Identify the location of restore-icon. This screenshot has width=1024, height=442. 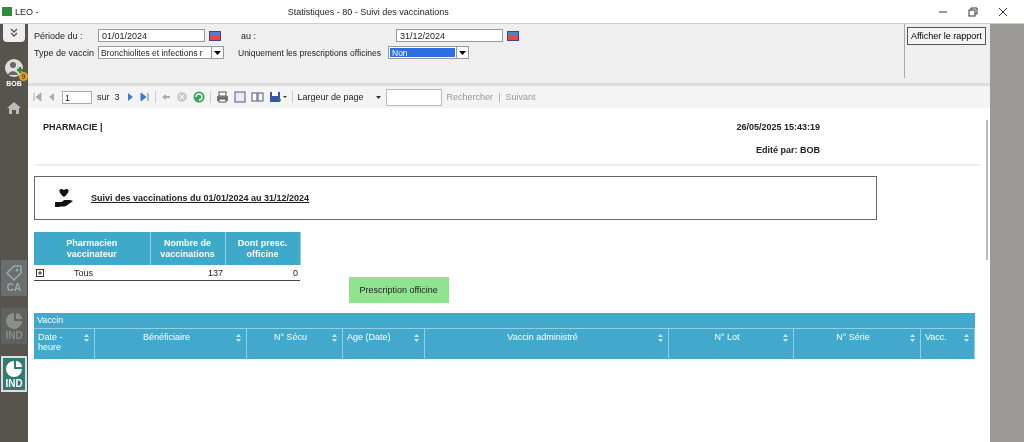
(973, 11).